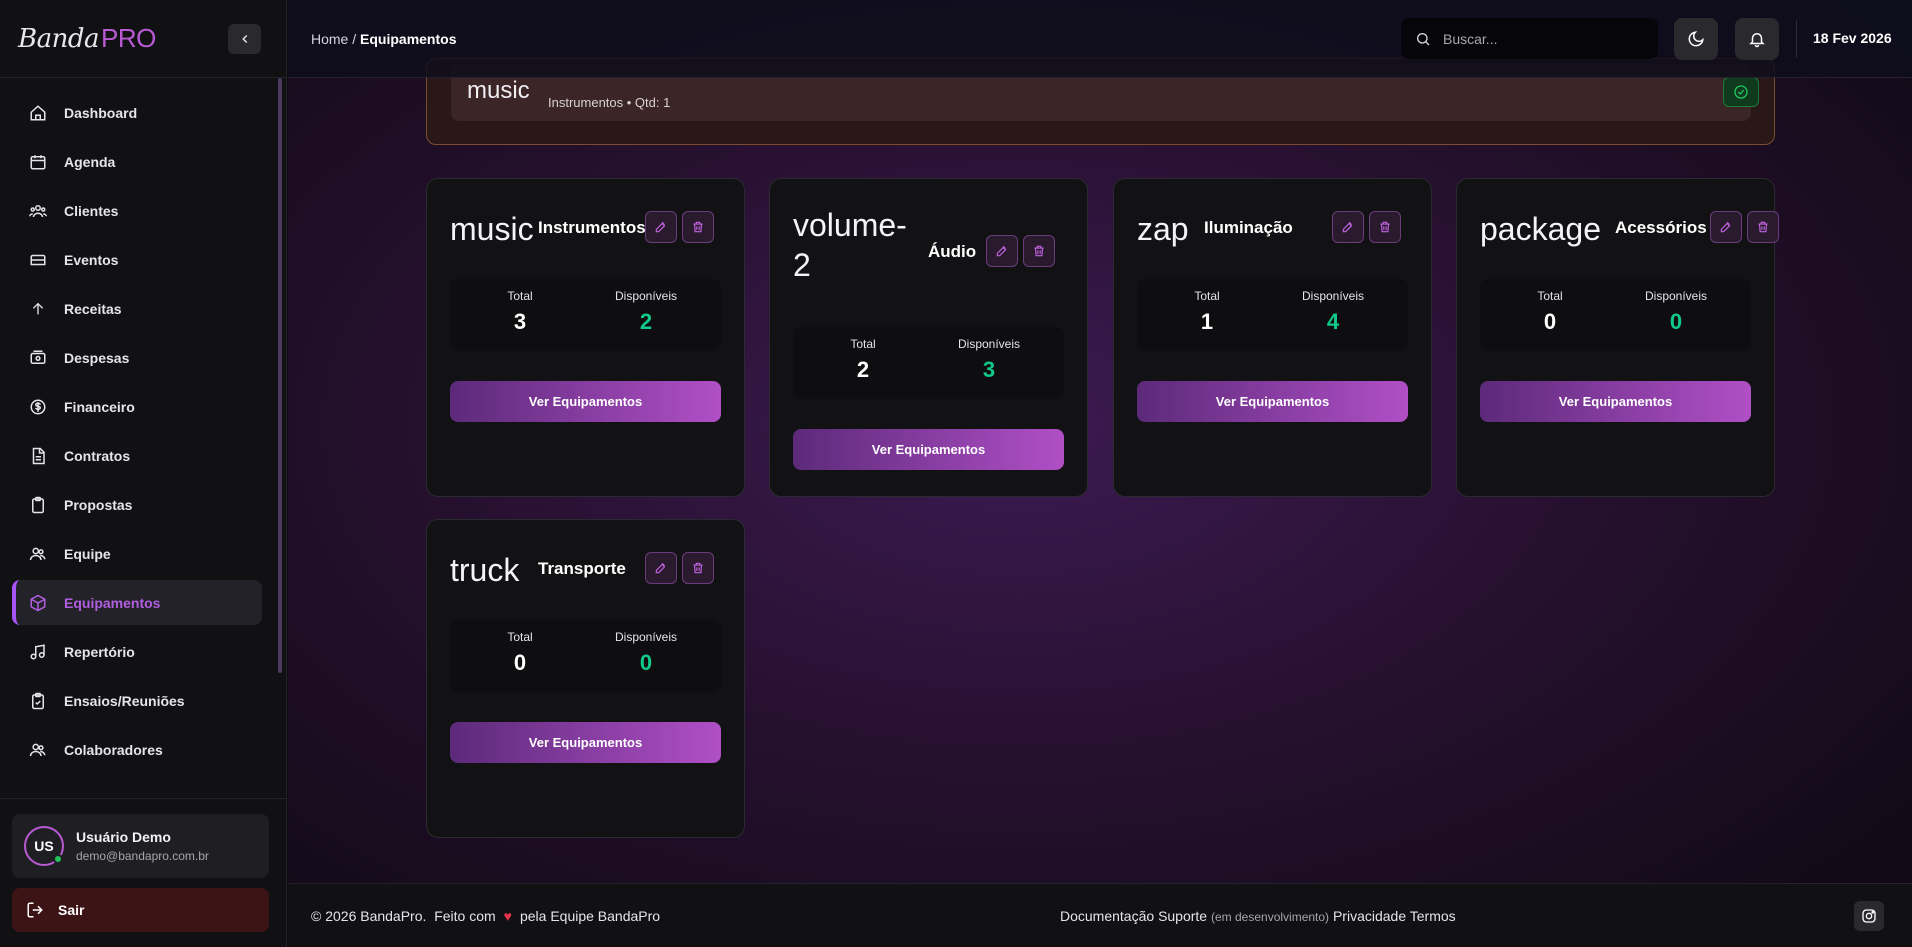  I want to click on check-circle-icon, so click(1741, 92).